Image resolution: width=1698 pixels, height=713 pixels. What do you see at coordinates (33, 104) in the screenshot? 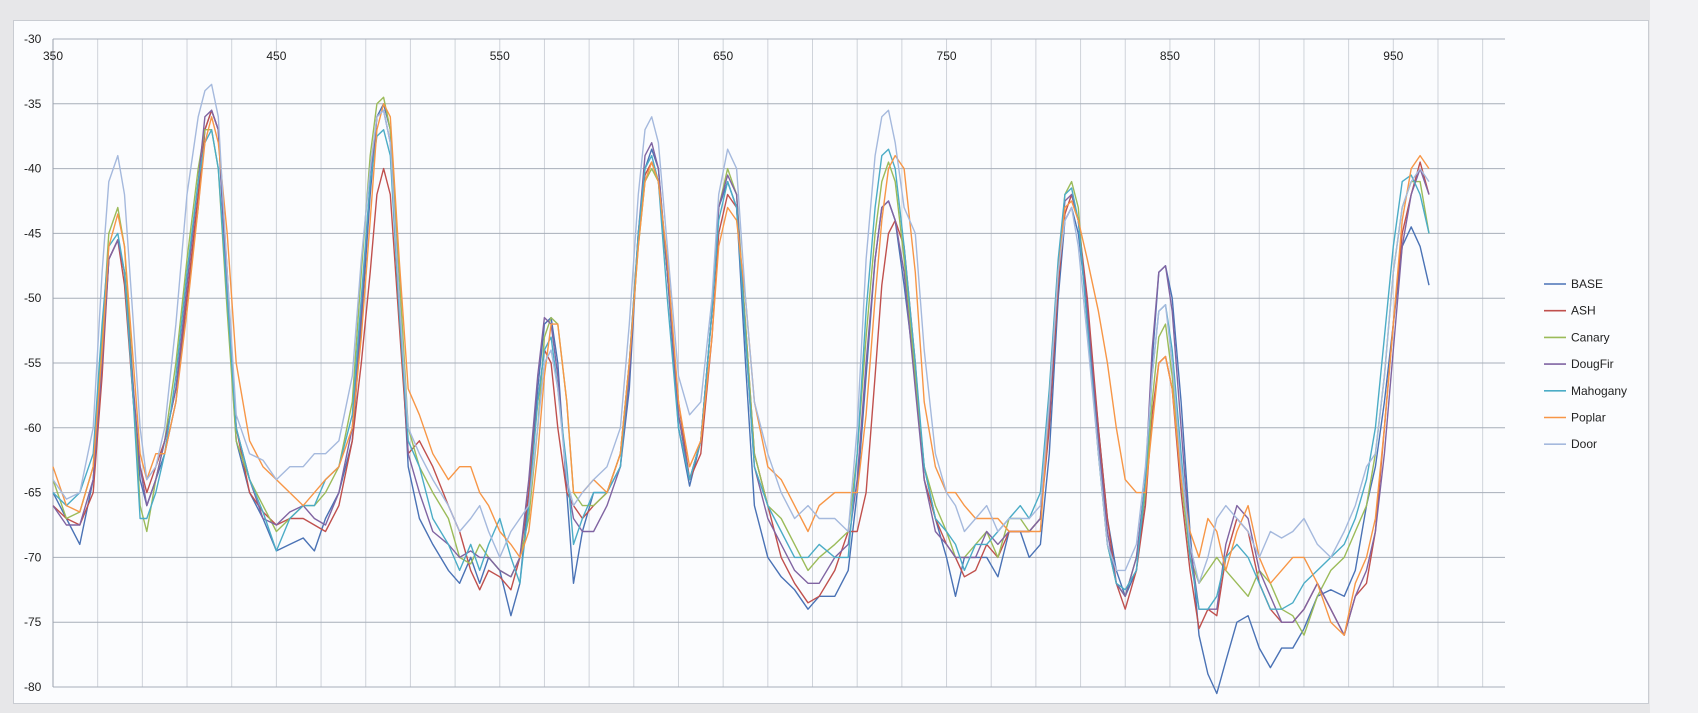
I see `y-tick-label: -35` at bounding box center [33, 104].